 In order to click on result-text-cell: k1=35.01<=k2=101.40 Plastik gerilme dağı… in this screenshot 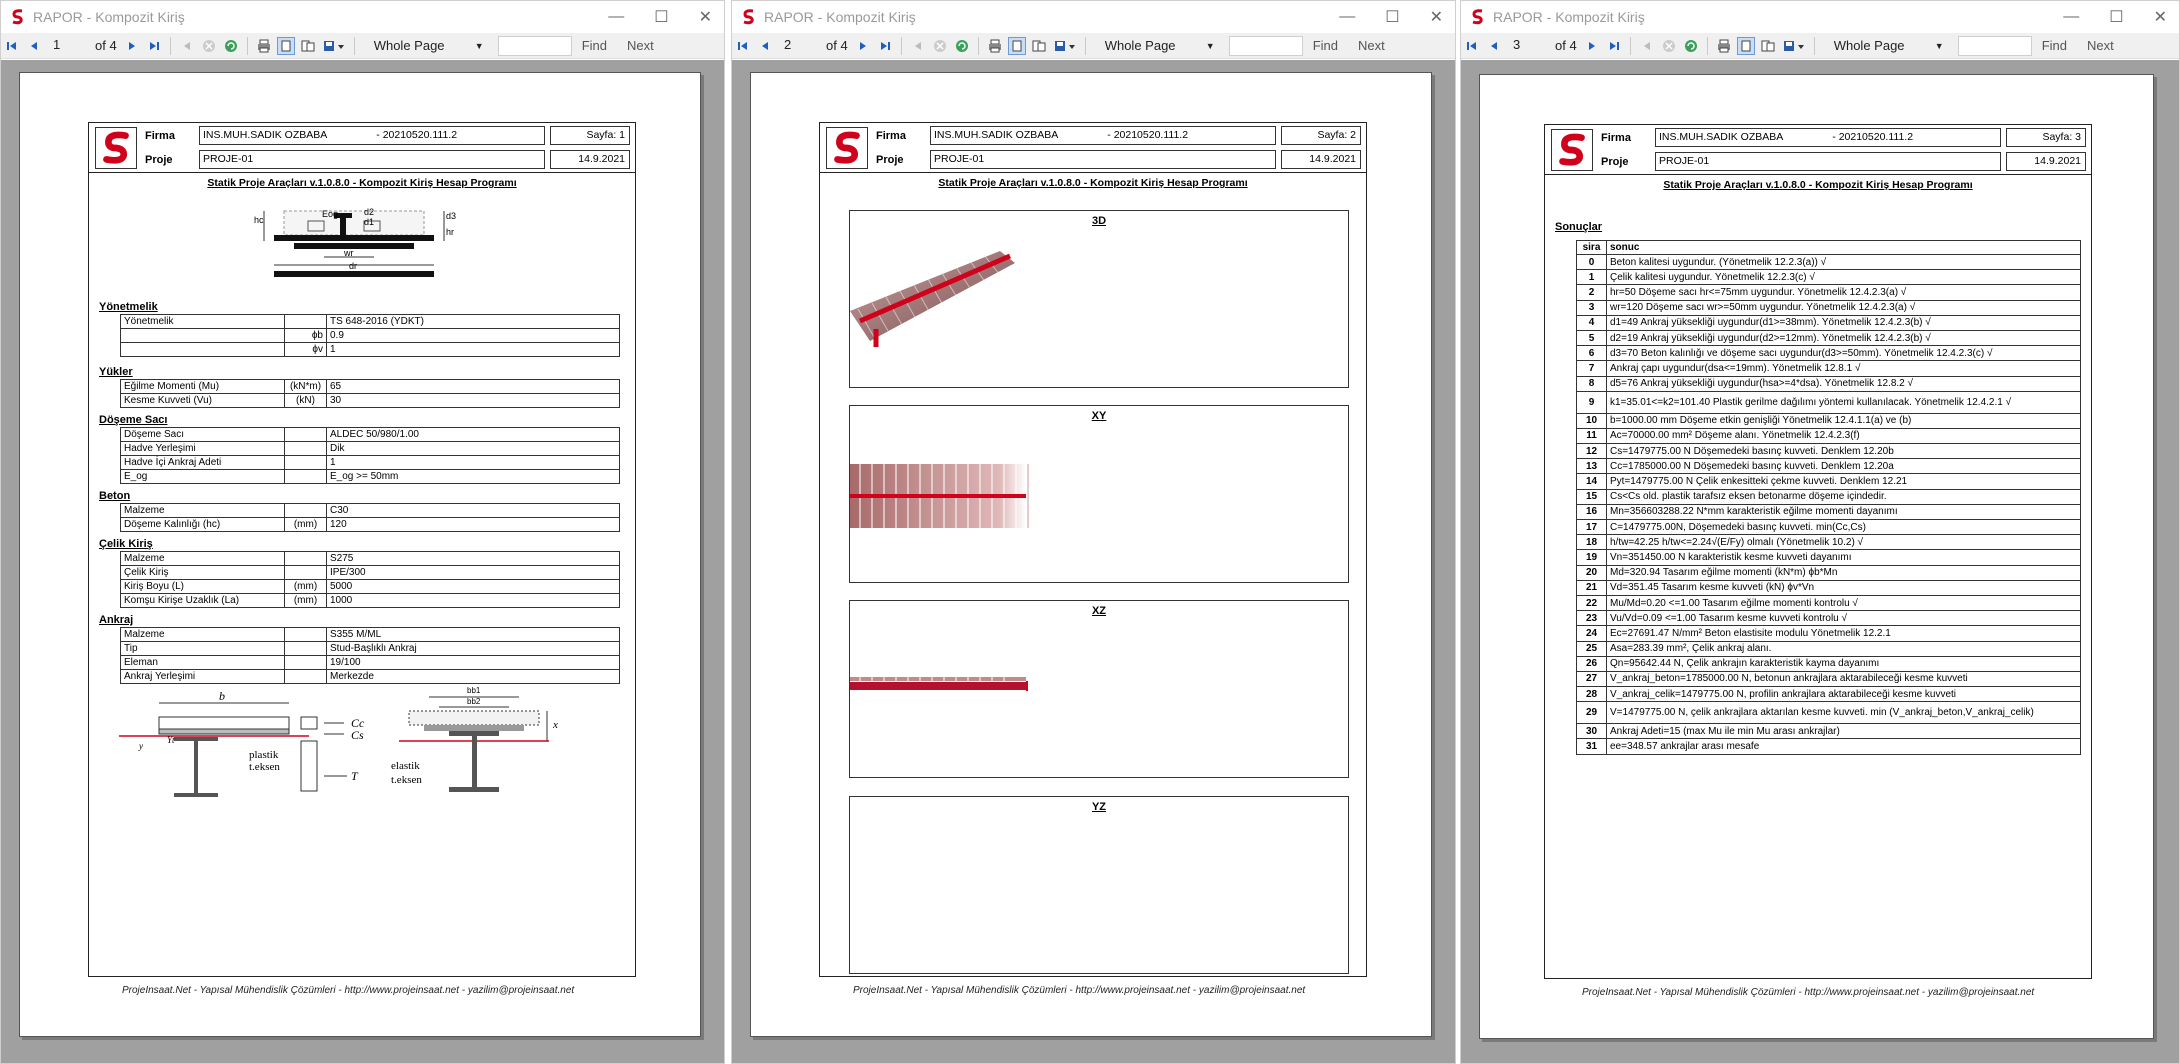, I will do `click(1843, 402)`.